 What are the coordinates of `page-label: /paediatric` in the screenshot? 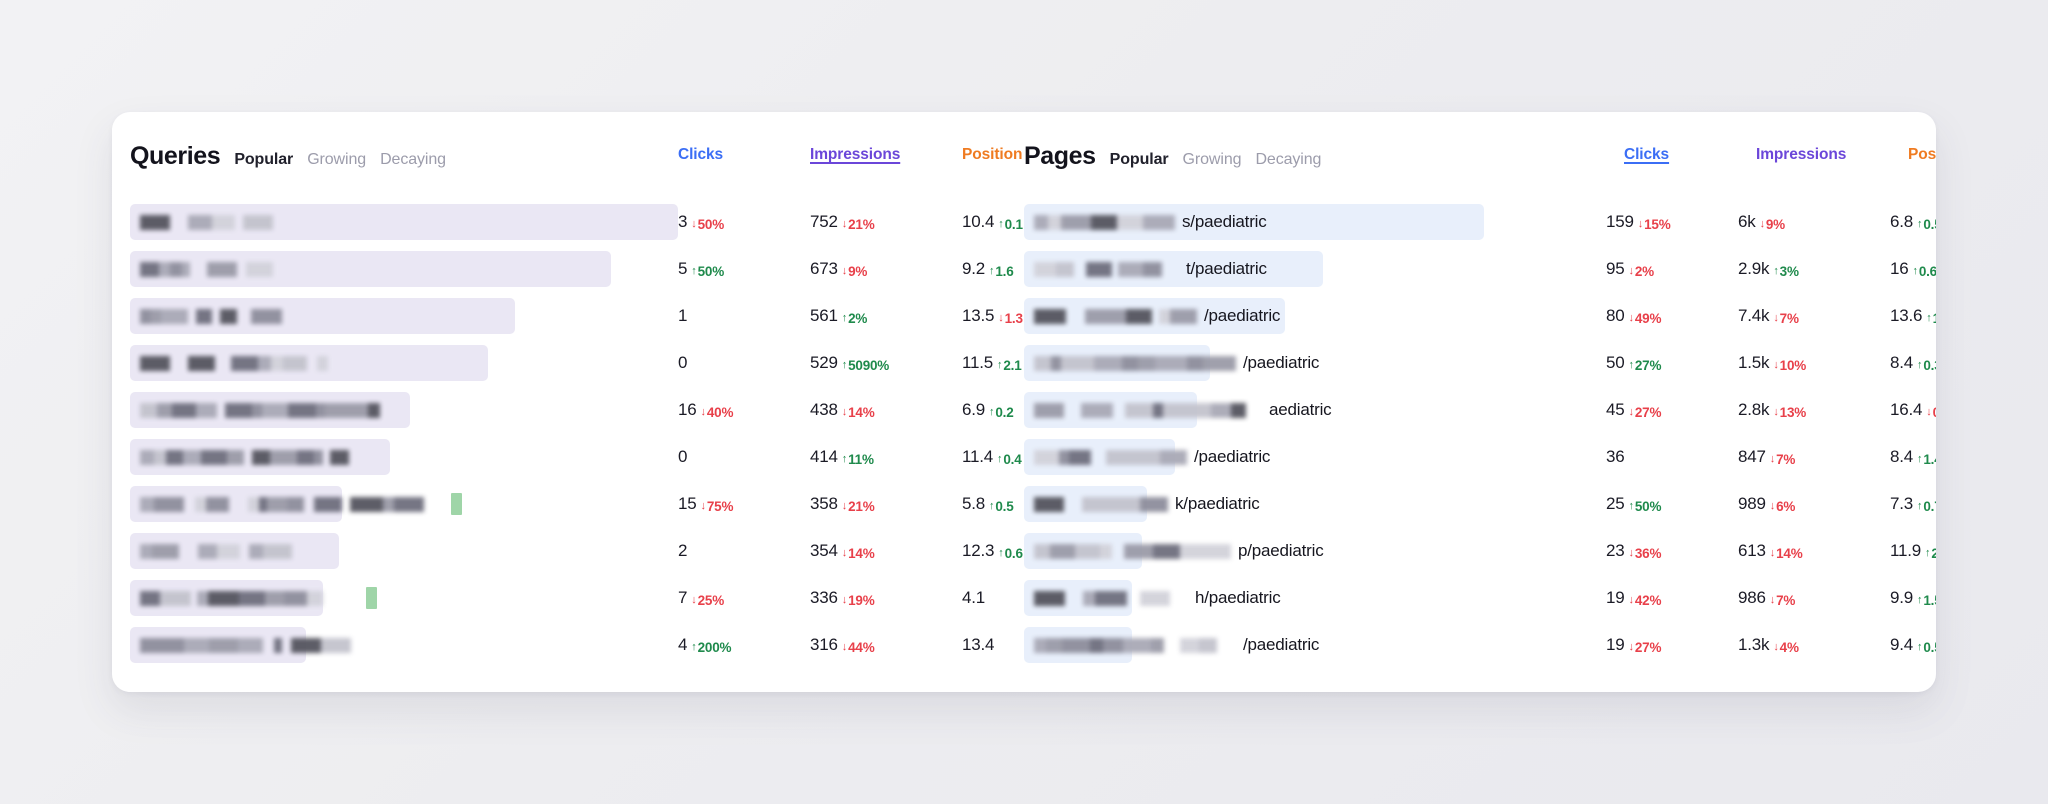 It's located at (1176, 363).